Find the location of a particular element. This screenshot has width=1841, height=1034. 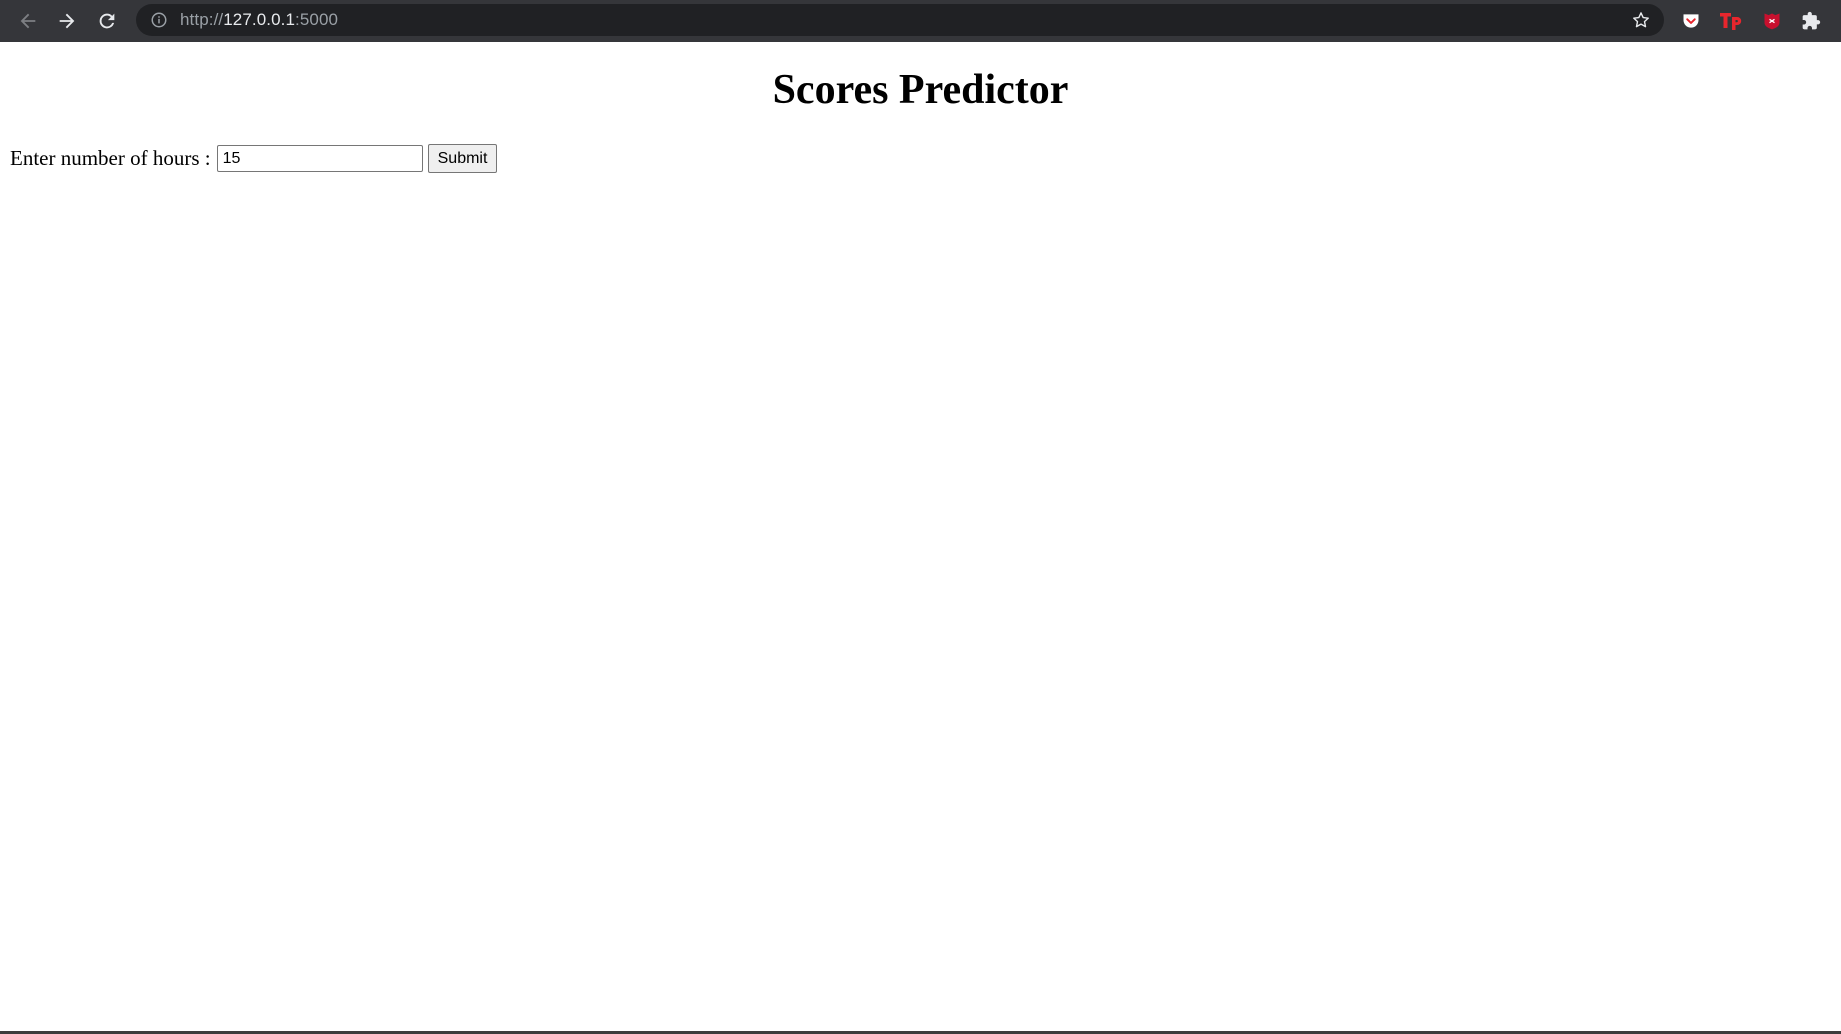

hours-label: Enter number of hours : is located at coordinates (110, 158).